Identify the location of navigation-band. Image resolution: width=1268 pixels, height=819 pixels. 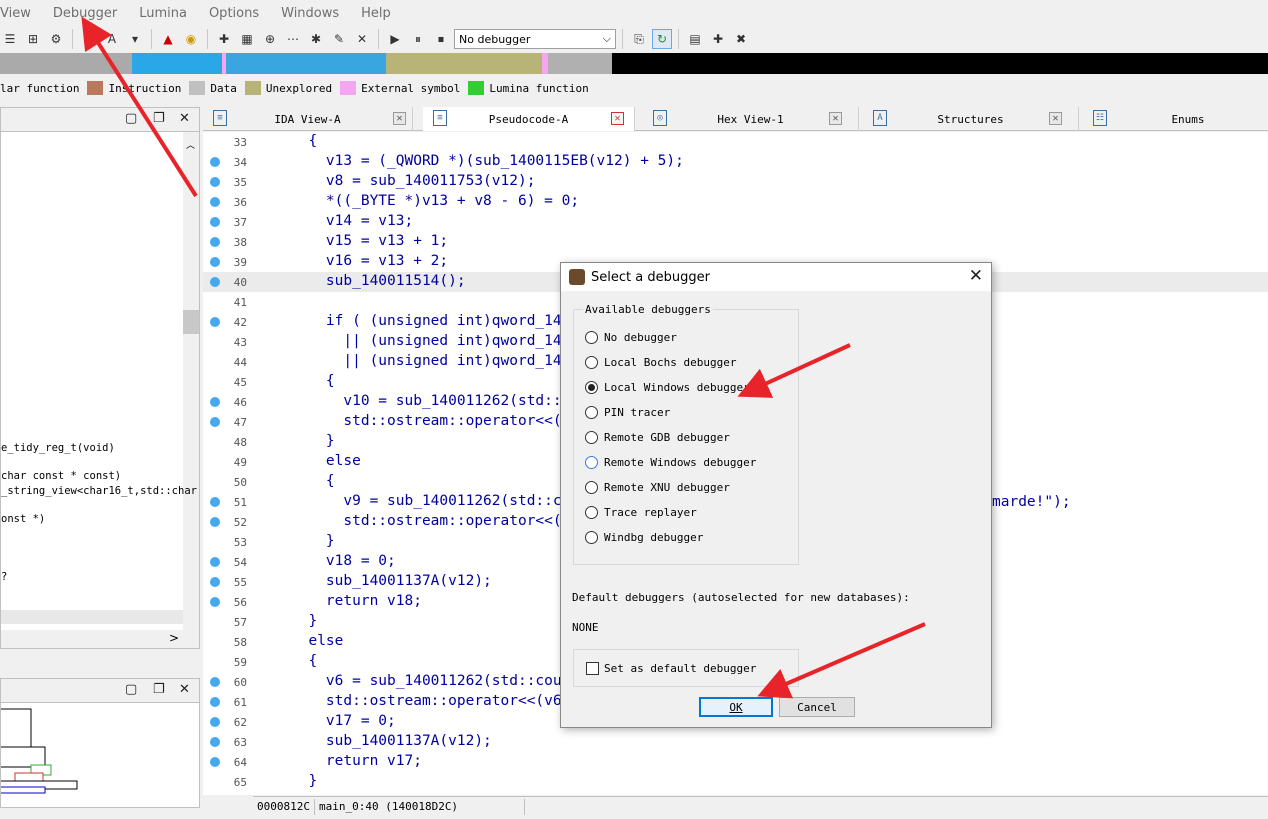
(634, 63).